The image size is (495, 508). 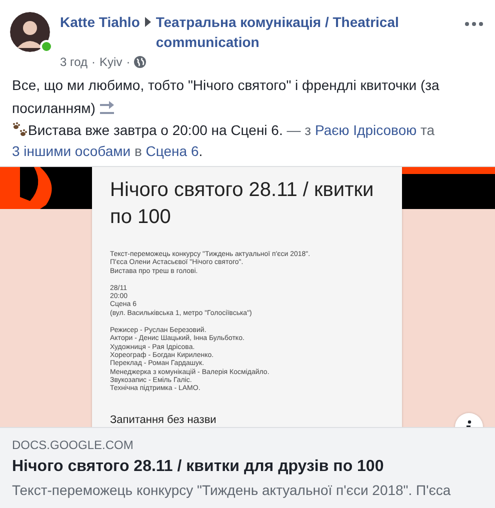 What do you see at coordinates (164, 420) in the screenshot?
I see `question-title: Запитання без назви` at bounding box center [164, 420].